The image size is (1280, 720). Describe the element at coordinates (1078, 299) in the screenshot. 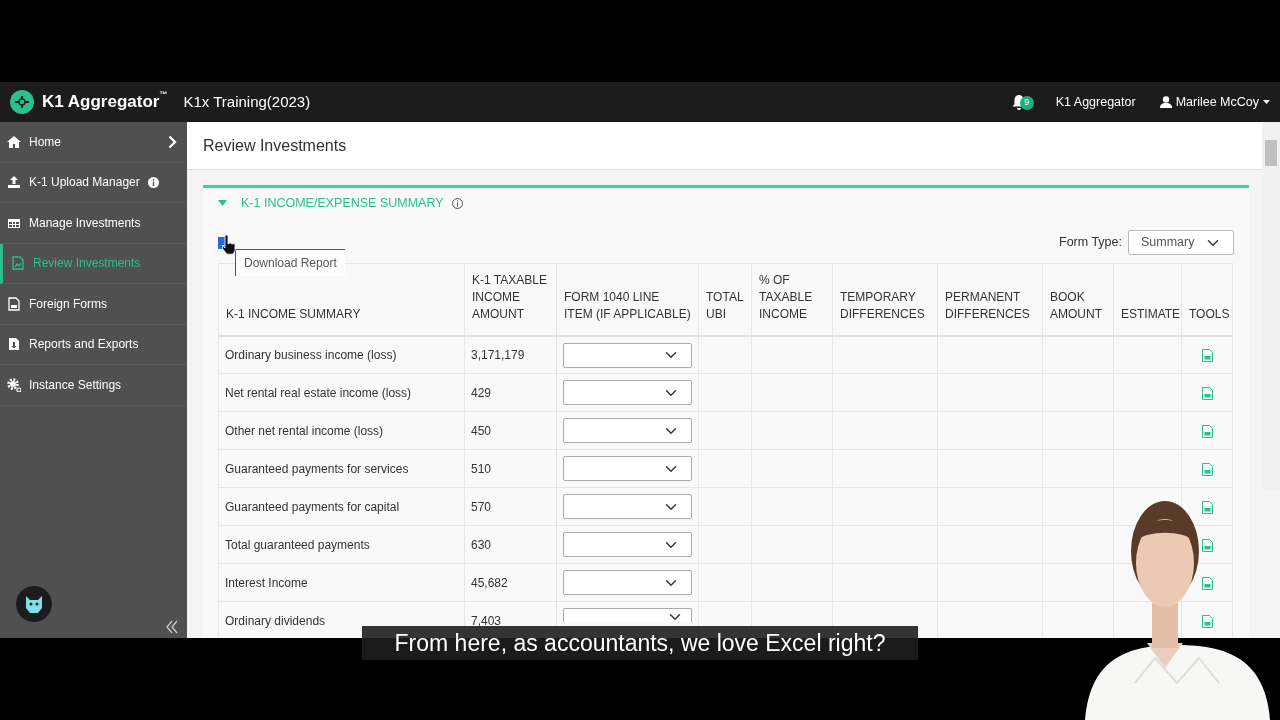

I see `column-header: BOOK AMOUNT` at that location.